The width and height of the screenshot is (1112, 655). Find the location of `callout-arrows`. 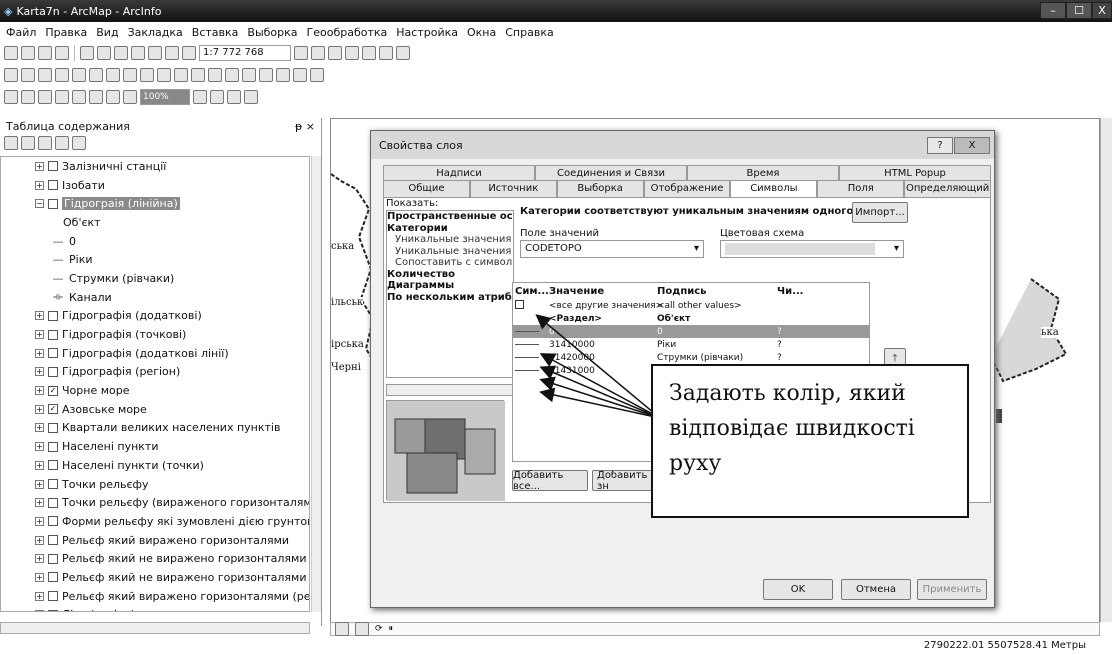

callout-arrows is located at coordinates (598, 366).